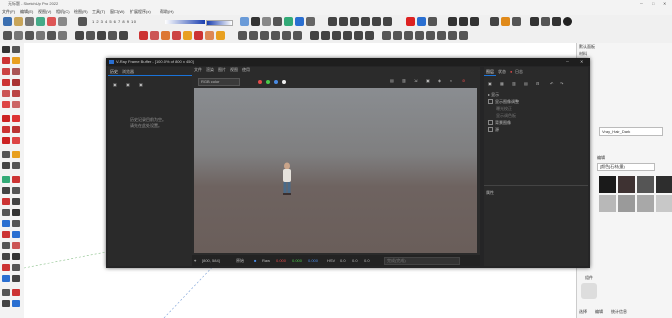 This screenshot has width=672, height=318. Describe the element at coordinates (40, 21) in the screenshot. I see `home-icon` at that location.